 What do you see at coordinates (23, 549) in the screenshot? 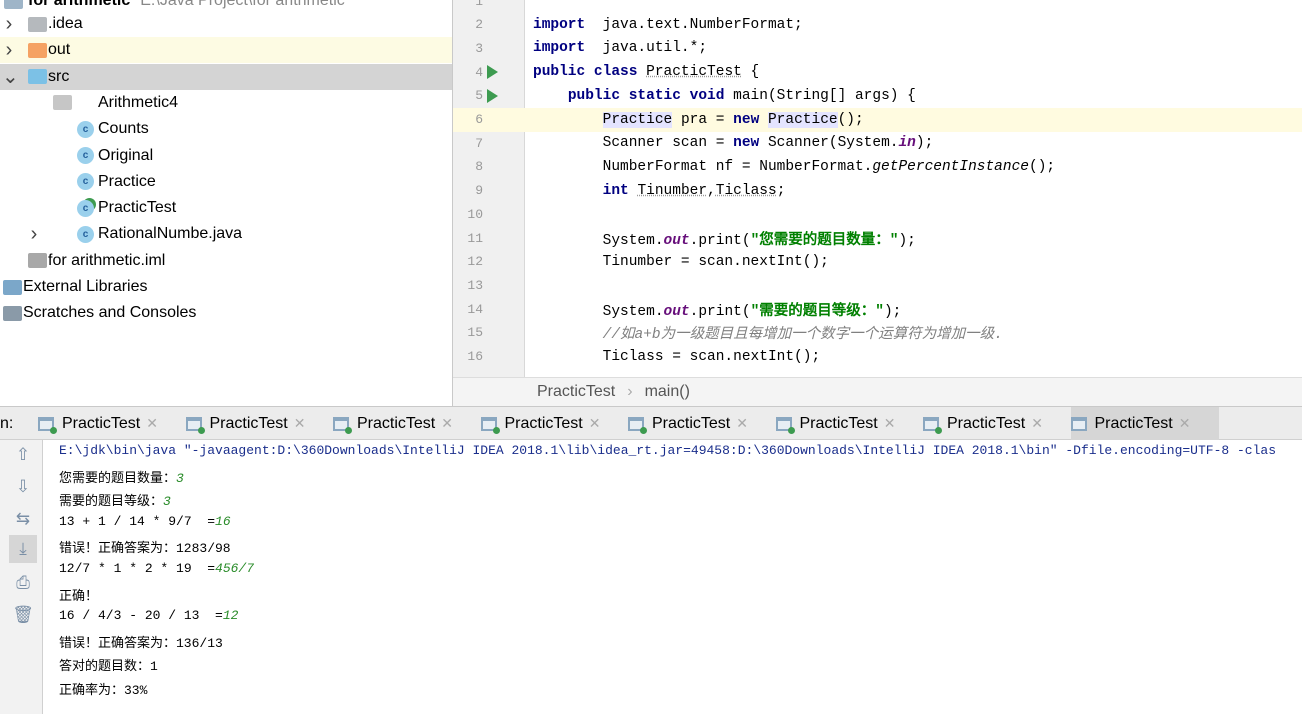
I see `scroll-to-end-icon: ⤓` at bounding box center [23, 549].